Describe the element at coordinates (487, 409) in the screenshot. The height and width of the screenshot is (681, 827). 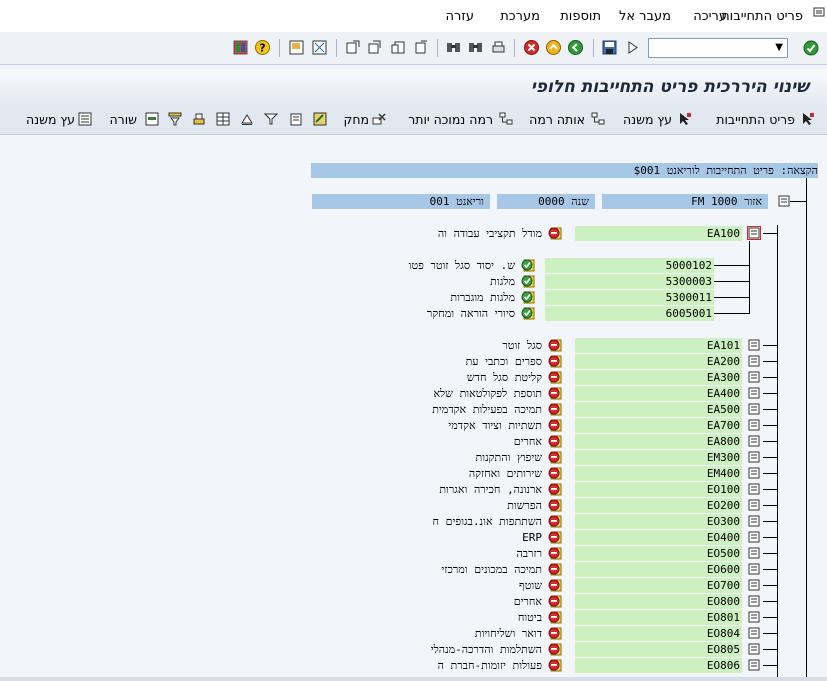
I see `node-desc: תמיכה בפעילות אקדמית` at that location.